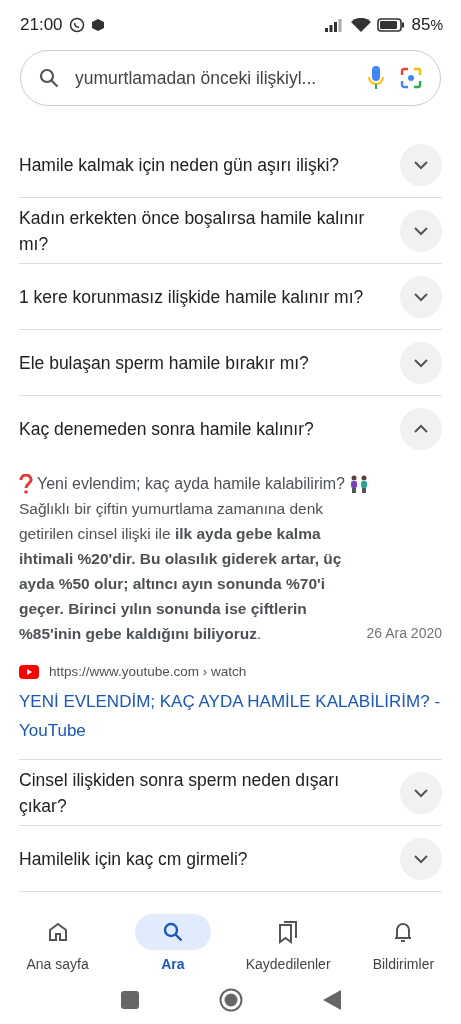  Describe the element at coordinates (29, 671) in the screenshot. I see `video-play-icon` at that location.